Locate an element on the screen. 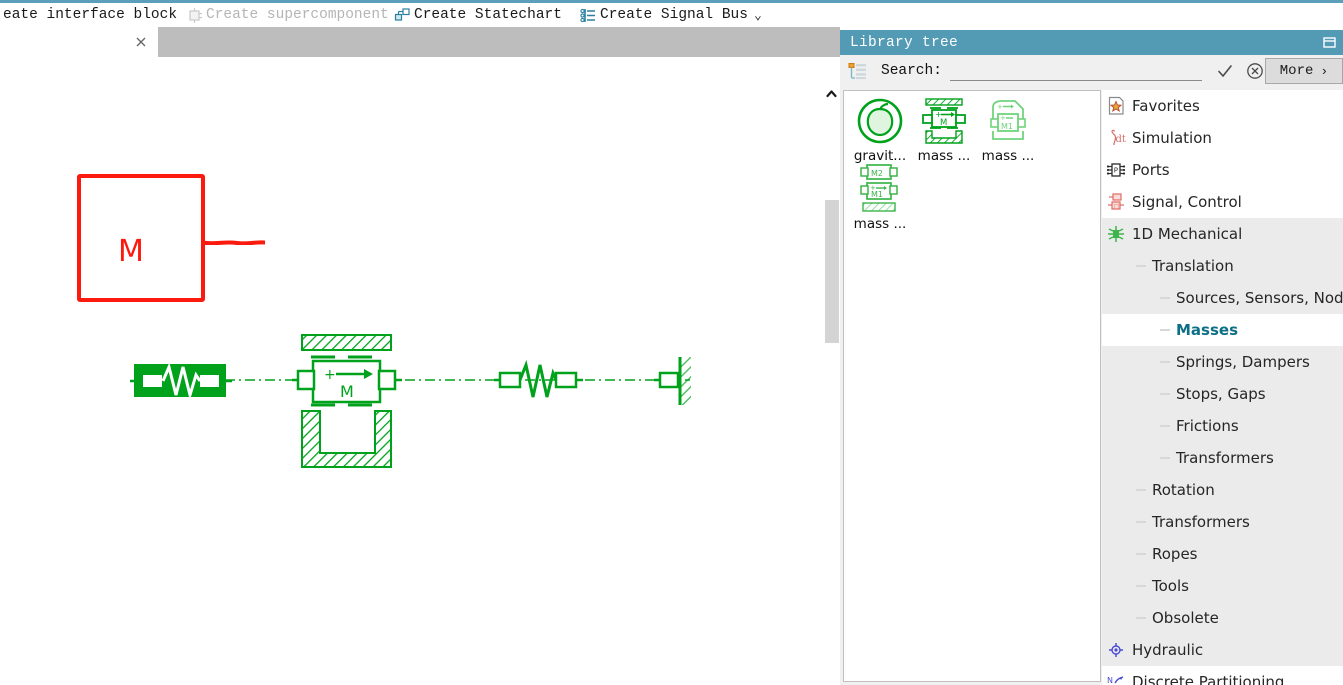 The height and width of the screenshot is (685, 1343). tree-item-transformers-translation: Transformers is located at coordinates (1222, 458).